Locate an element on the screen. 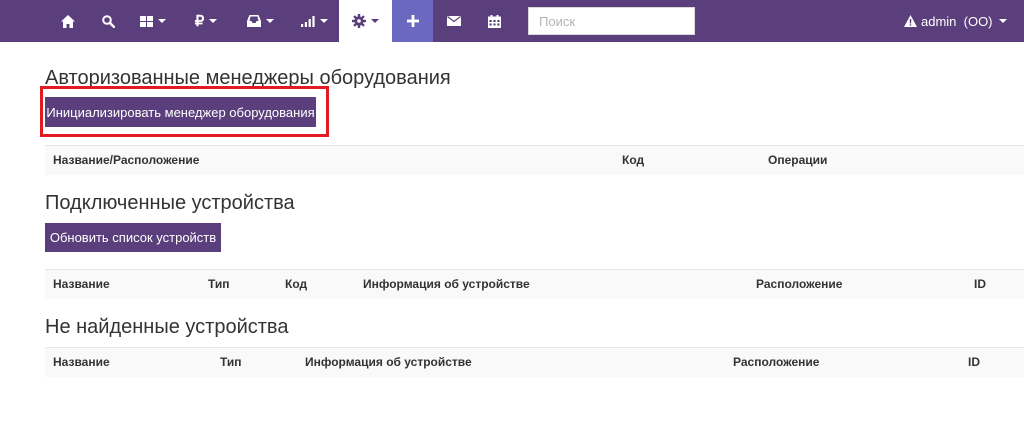 The width and height of the screenshot is (1024, 428). init-manager-button: Инициализировать менеджер оборудования is located at coordinates (180, 112).